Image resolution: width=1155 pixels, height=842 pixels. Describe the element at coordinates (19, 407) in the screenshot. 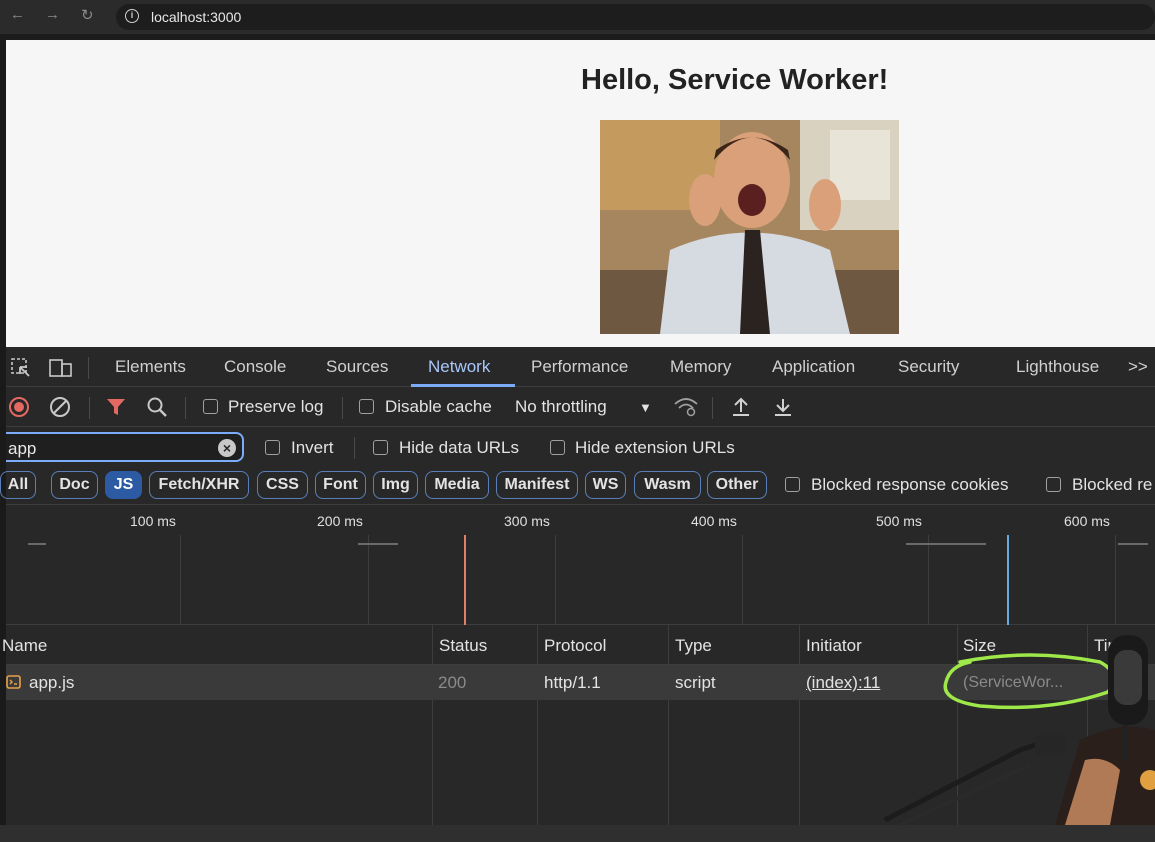

I see `record-stop-icon` at that location.